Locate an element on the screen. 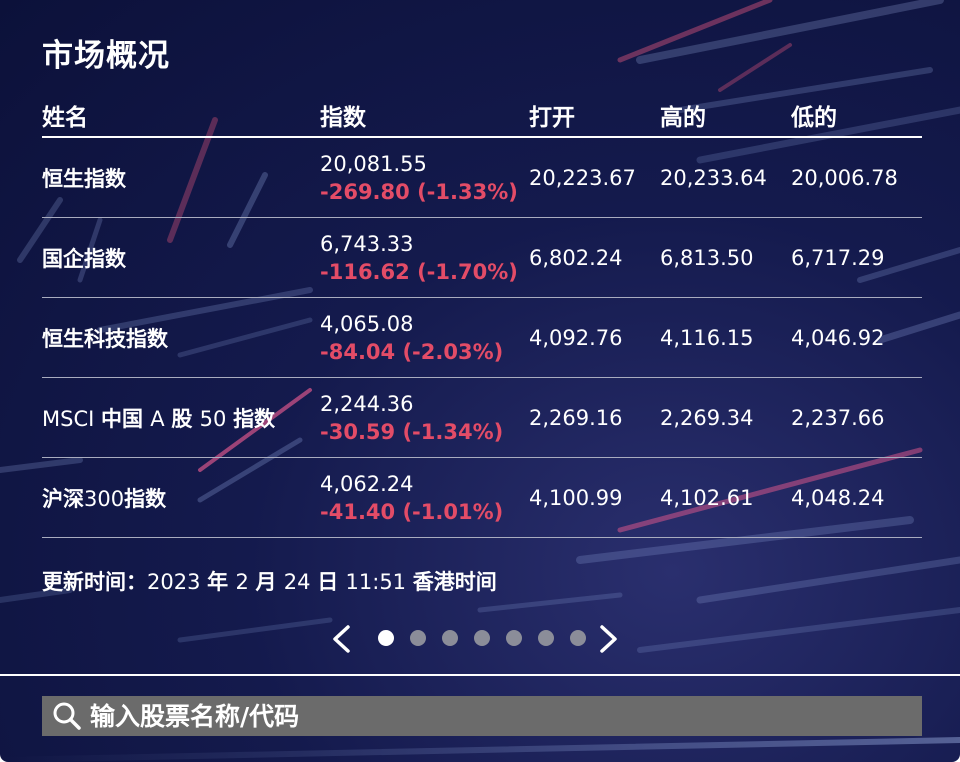 The width and height of the screenshot is (960, 762). index-value: 20,081.55 is located at coordinates (373, 163).